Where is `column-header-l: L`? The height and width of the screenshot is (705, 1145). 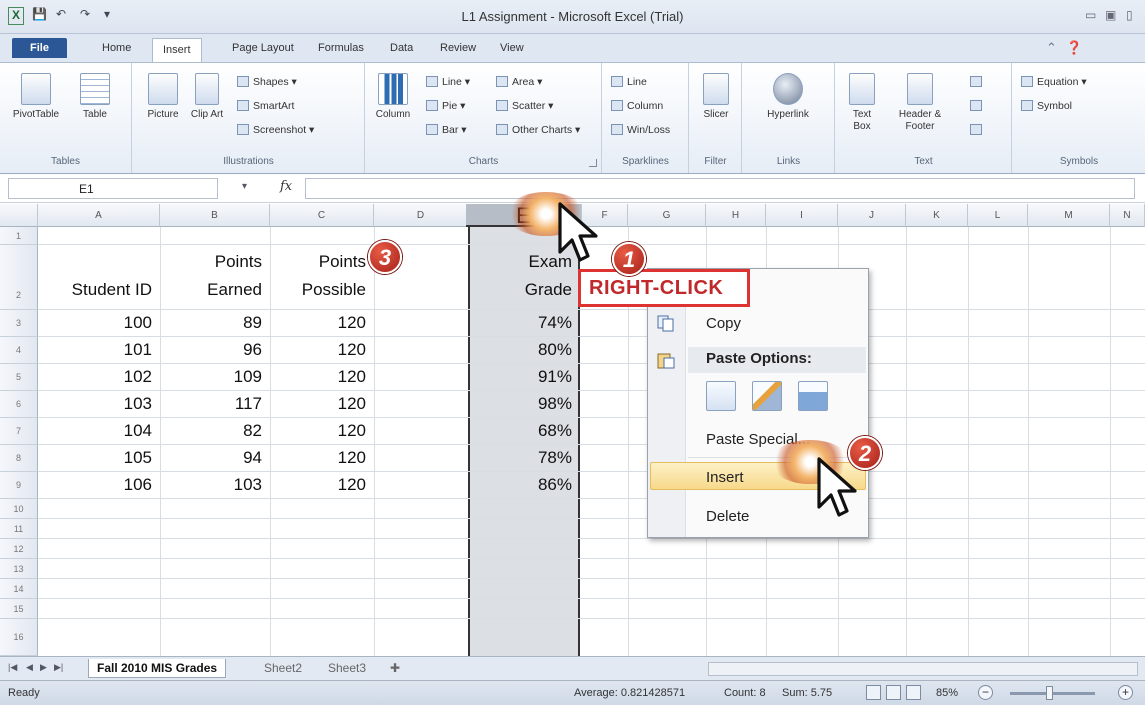 column-header-l: L is located at coordinates (998, 215).